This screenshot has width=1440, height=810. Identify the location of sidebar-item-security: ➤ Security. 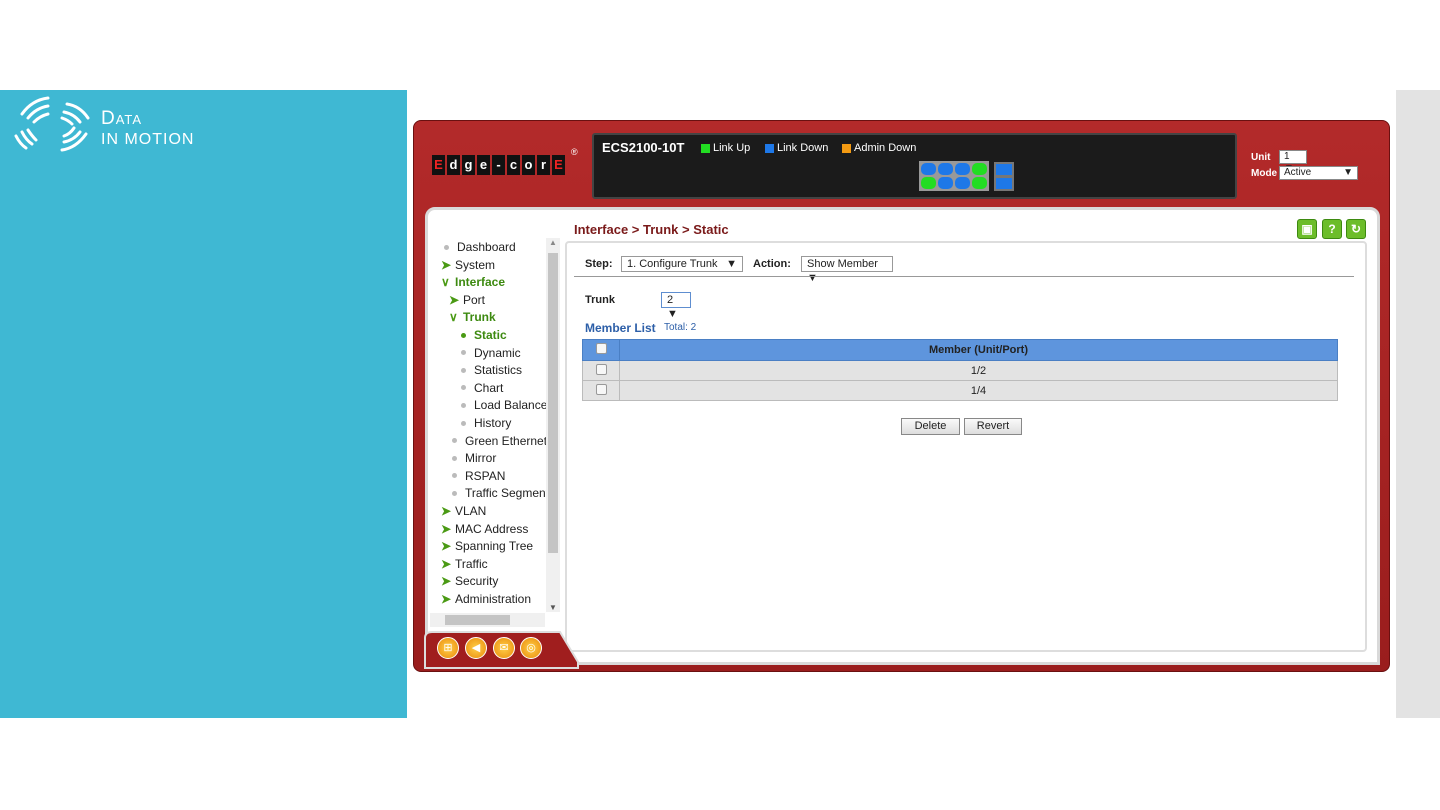
(469, 581).